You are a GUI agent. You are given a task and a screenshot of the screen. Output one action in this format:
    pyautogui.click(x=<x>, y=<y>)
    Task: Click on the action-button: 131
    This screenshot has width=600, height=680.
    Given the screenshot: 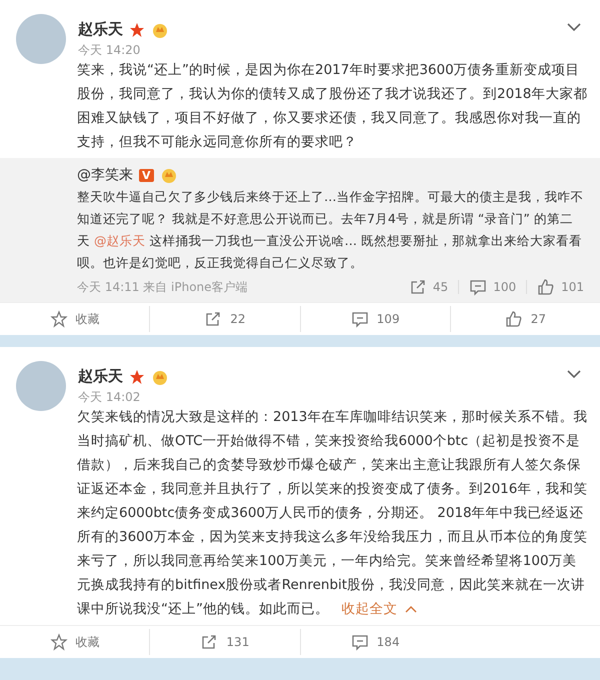 What is the action you would take?
    pyautogui.click(x=225, y=642)
    